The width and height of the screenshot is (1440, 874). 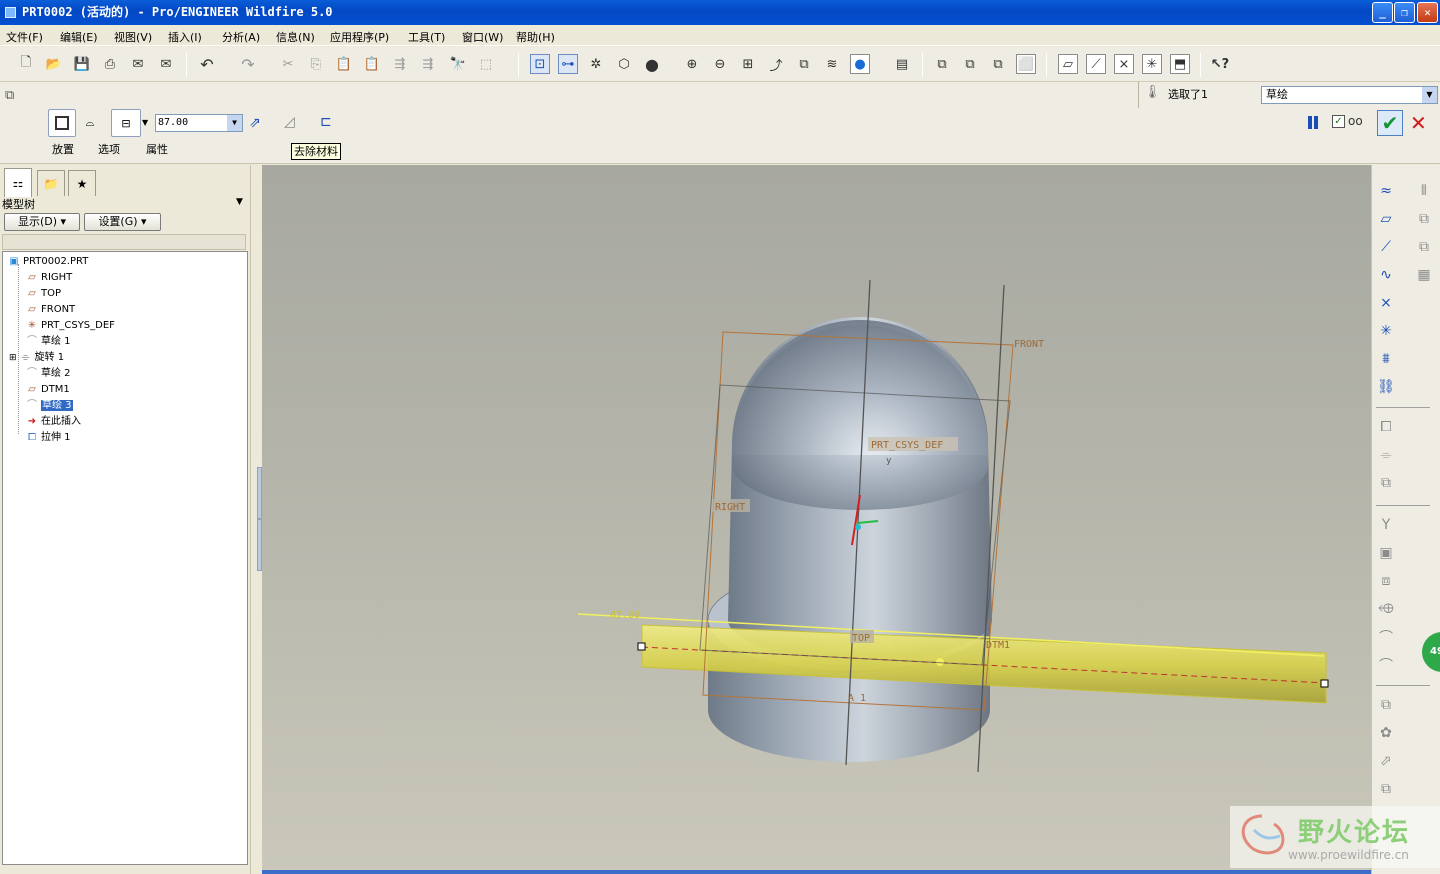 What do you see at coordinates (62, 123) in the screenshot?
I see `solid-feature-icon` at bounding box center [62, 123].